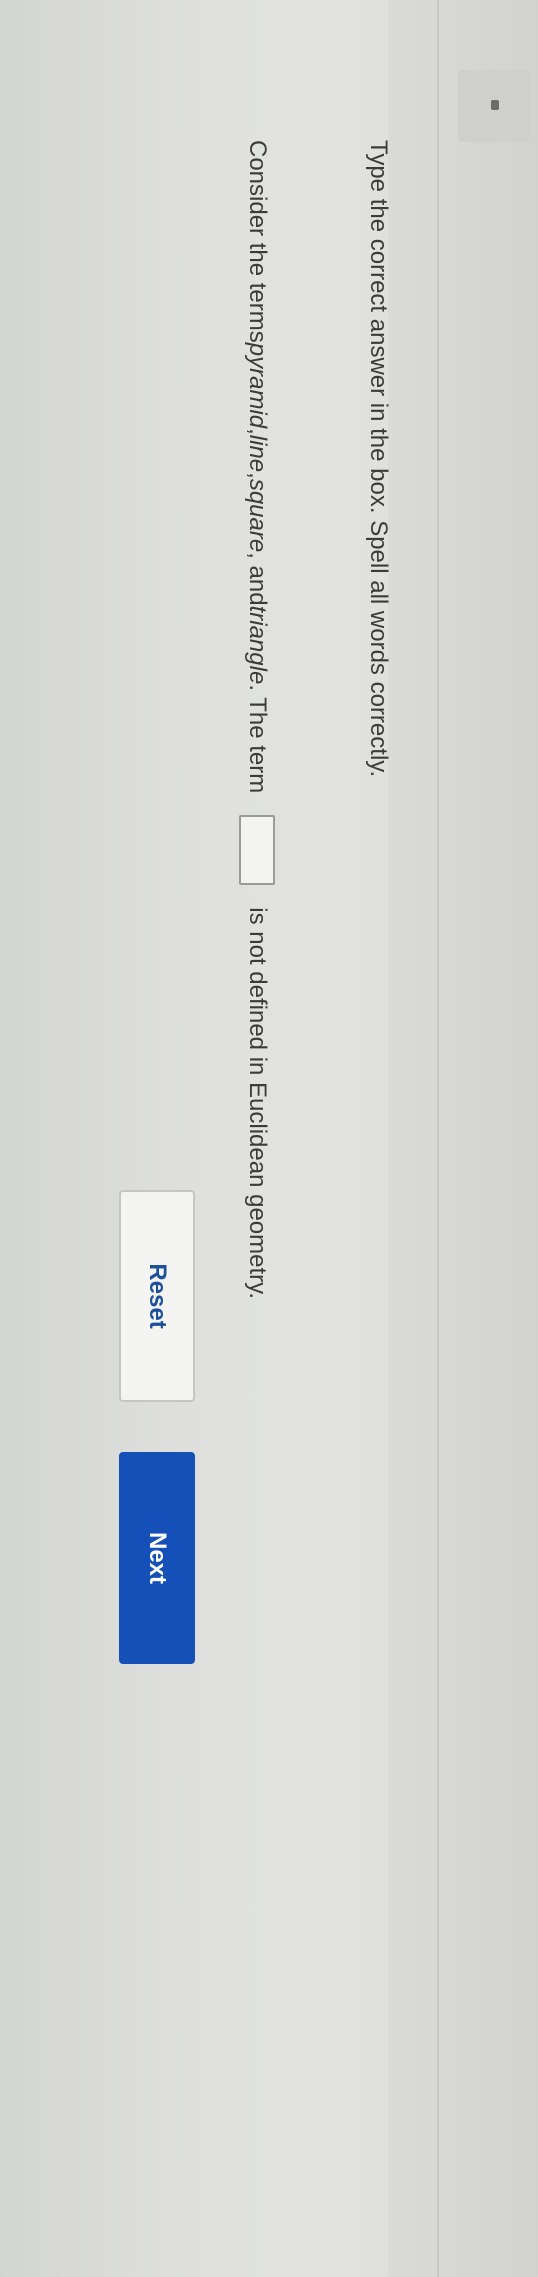 The image size is (538, 2277). I want to click on question-sep2: ,, so click(257, 475).